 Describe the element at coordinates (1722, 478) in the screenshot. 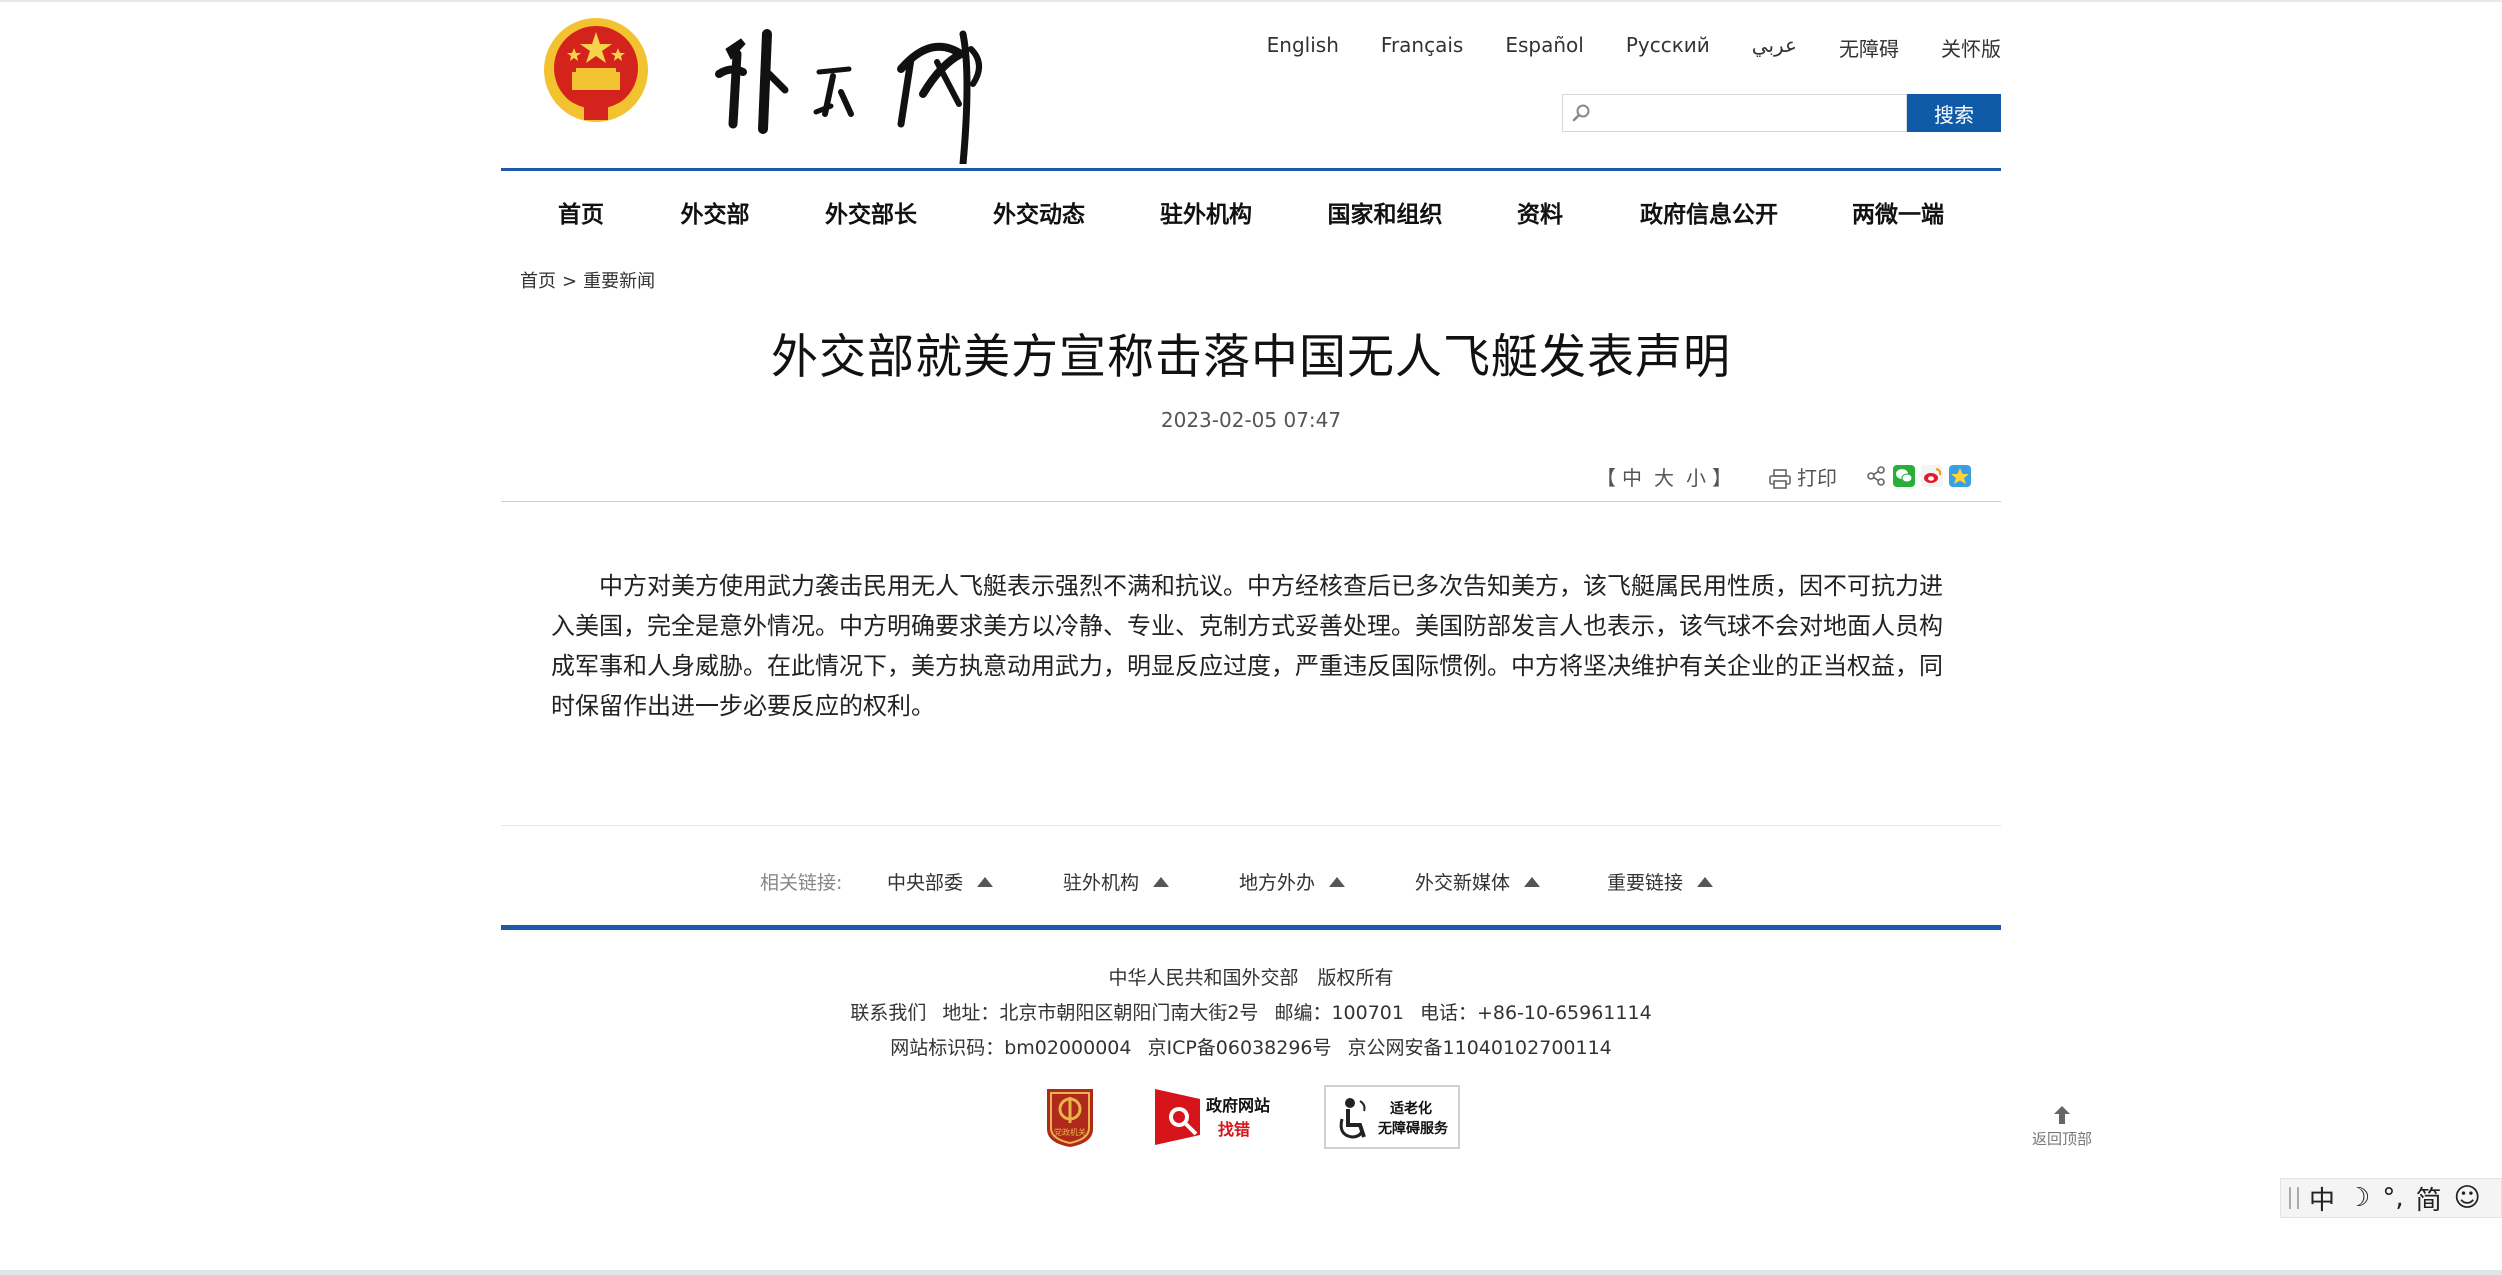

I see `bracket-close: 】` at that location.